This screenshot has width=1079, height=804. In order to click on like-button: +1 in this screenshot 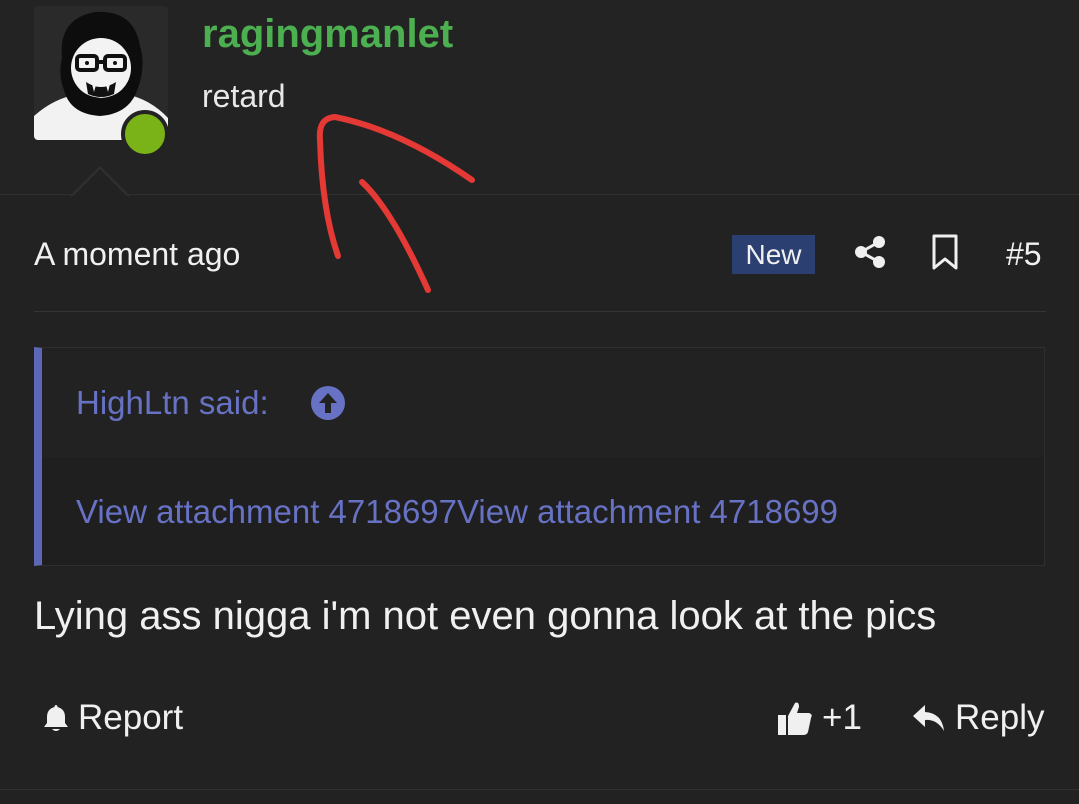, I will do `click(819, 718)`.